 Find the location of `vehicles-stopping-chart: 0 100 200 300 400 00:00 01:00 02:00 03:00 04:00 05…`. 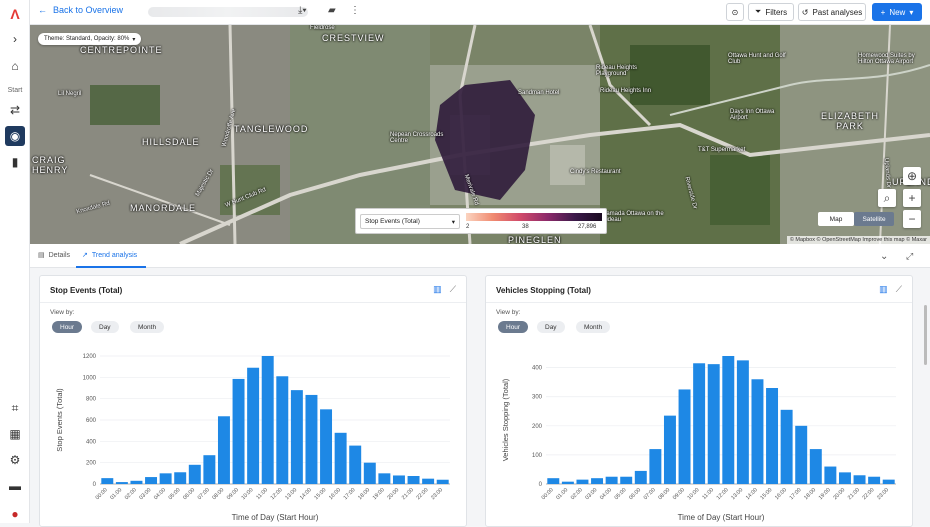

vehicles-stopping-chart: 0 100 200 300 400 00:00 01:00 02:00 03:00 04:00 05… is located at coordinates (698, 439).